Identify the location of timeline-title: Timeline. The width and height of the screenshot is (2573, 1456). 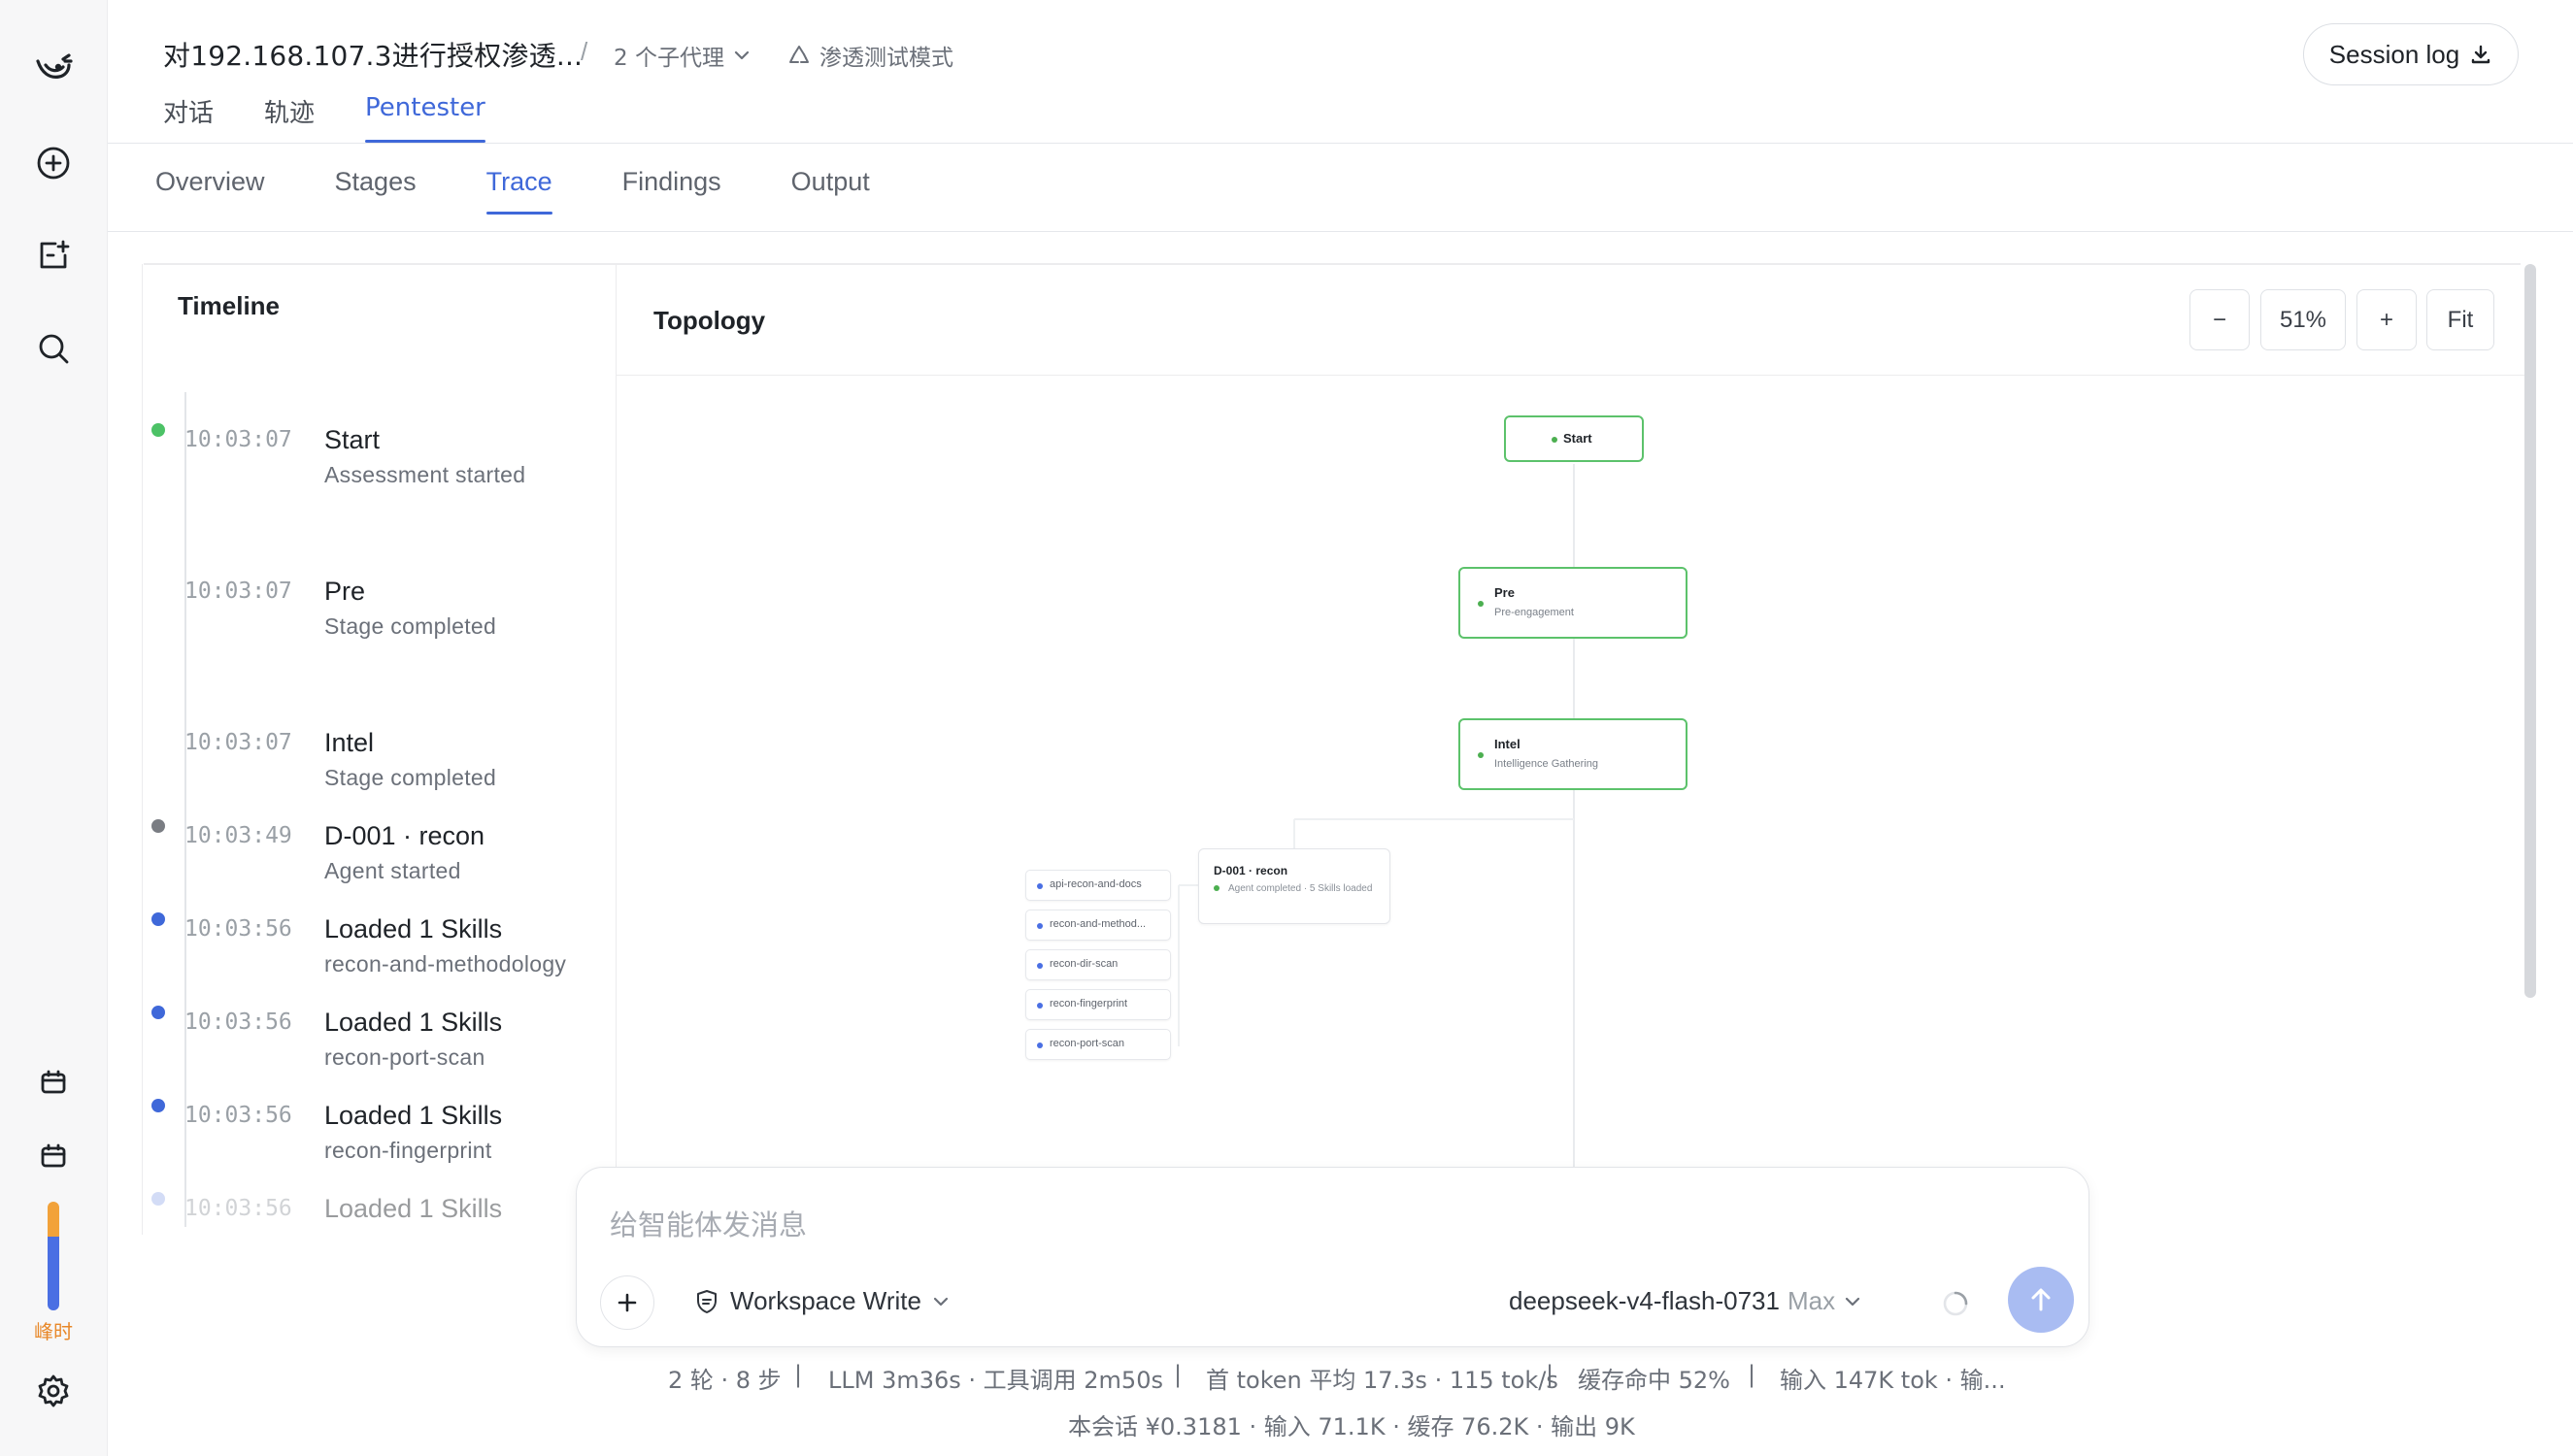
(229, 305).